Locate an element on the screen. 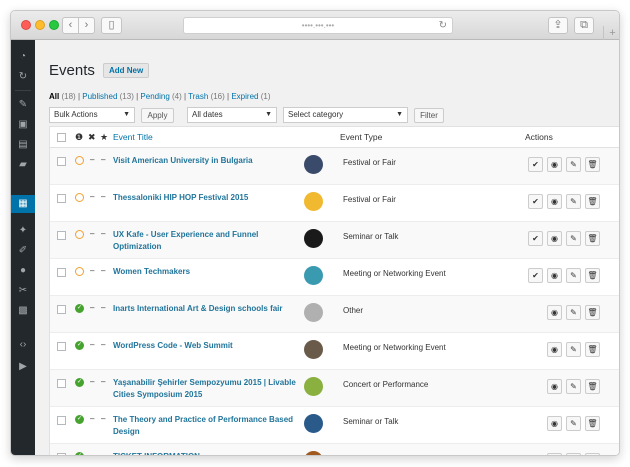 The width and height of the screenshot is (630, 467). column-header-title: Event Title is located at coordinates (133, 137).